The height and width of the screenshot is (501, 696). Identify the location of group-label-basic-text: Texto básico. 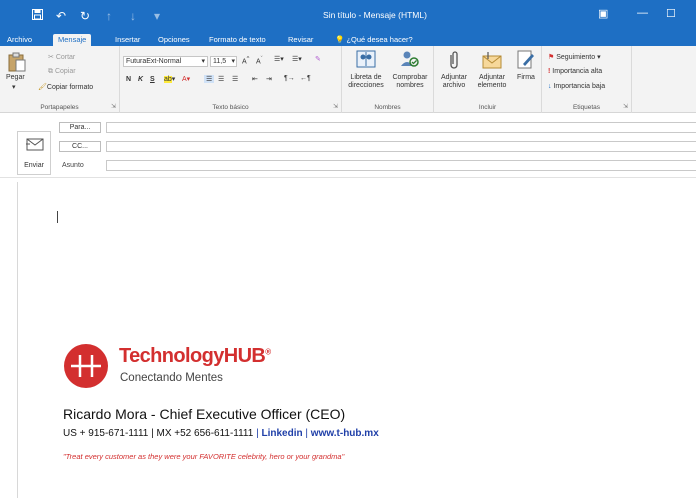
(230, 107).